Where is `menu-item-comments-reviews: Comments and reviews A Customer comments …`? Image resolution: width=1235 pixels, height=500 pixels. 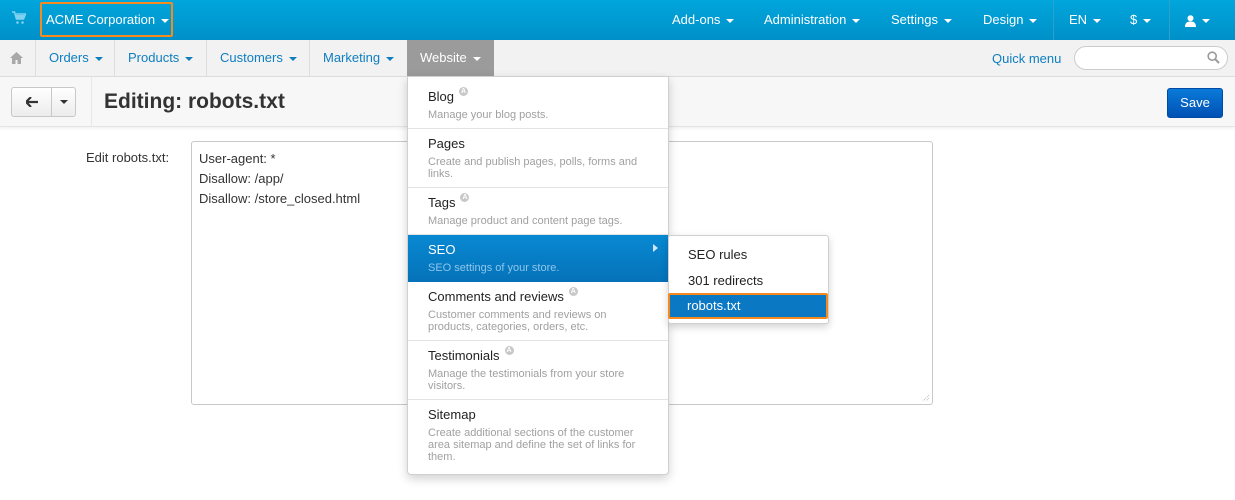
menu-item-comments-reviews: Comments and reviews A Customer comments … is located at coordinates (538, 311).